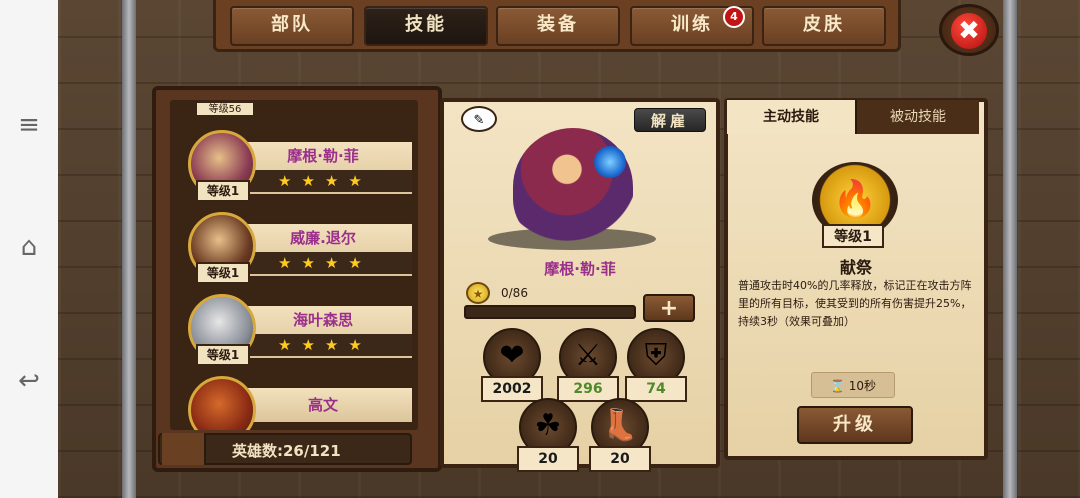  What do you see at coordinates (855, 425) in the screenshot?
I see `upgrade-button: 升级` at bounding box center [855, 425].